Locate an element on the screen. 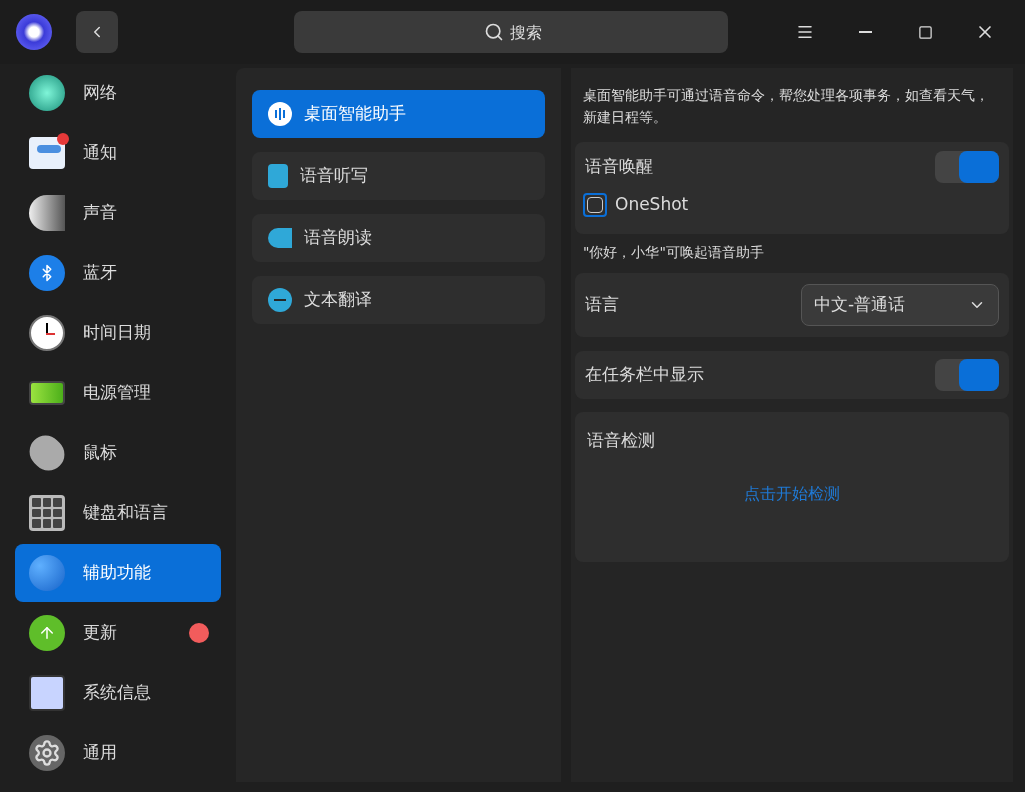 Image resolution: width=1025 pixels, height=792 pixels. sound-wave-icon is located at coordinates (280, 114).